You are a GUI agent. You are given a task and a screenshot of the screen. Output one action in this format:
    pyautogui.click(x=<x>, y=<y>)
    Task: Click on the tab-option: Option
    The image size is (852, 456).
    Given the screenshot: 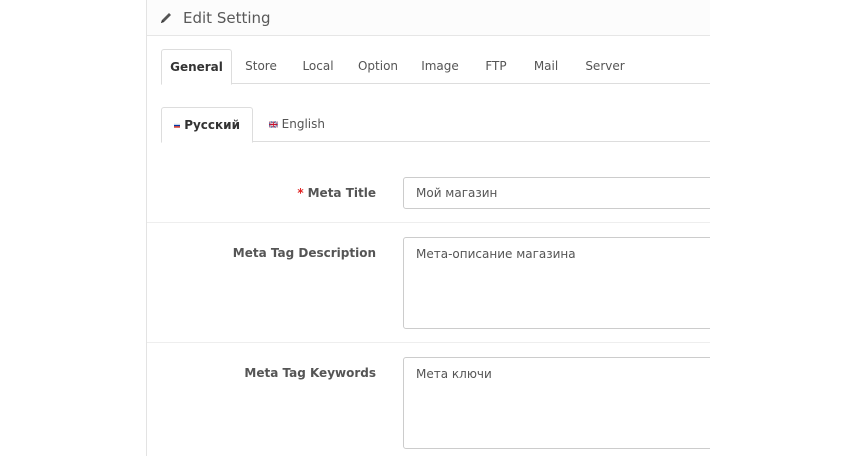 What is the action you would take?
    pyautogui.click(x=378, y=66)
    